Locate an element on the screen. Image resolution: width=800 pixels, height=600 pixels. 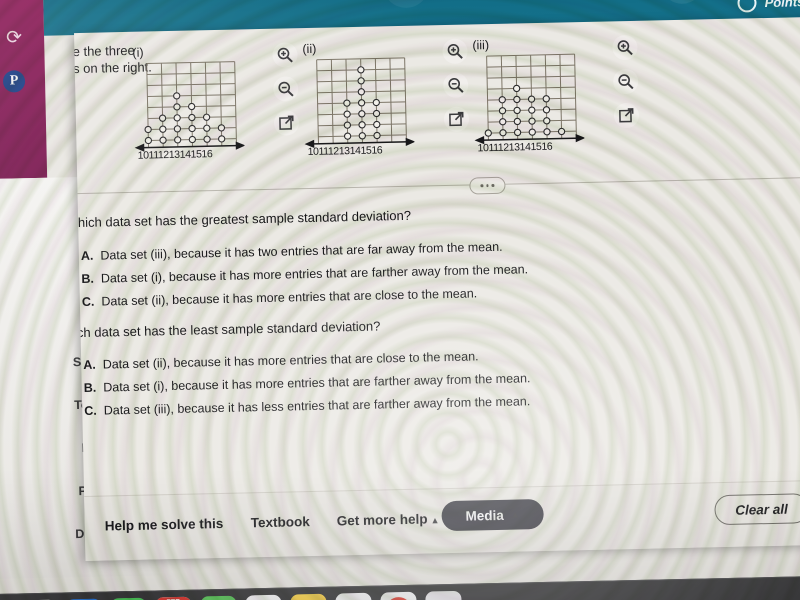
get-more-help-button: Get more help ▲ is located at coordinates (388, 519).